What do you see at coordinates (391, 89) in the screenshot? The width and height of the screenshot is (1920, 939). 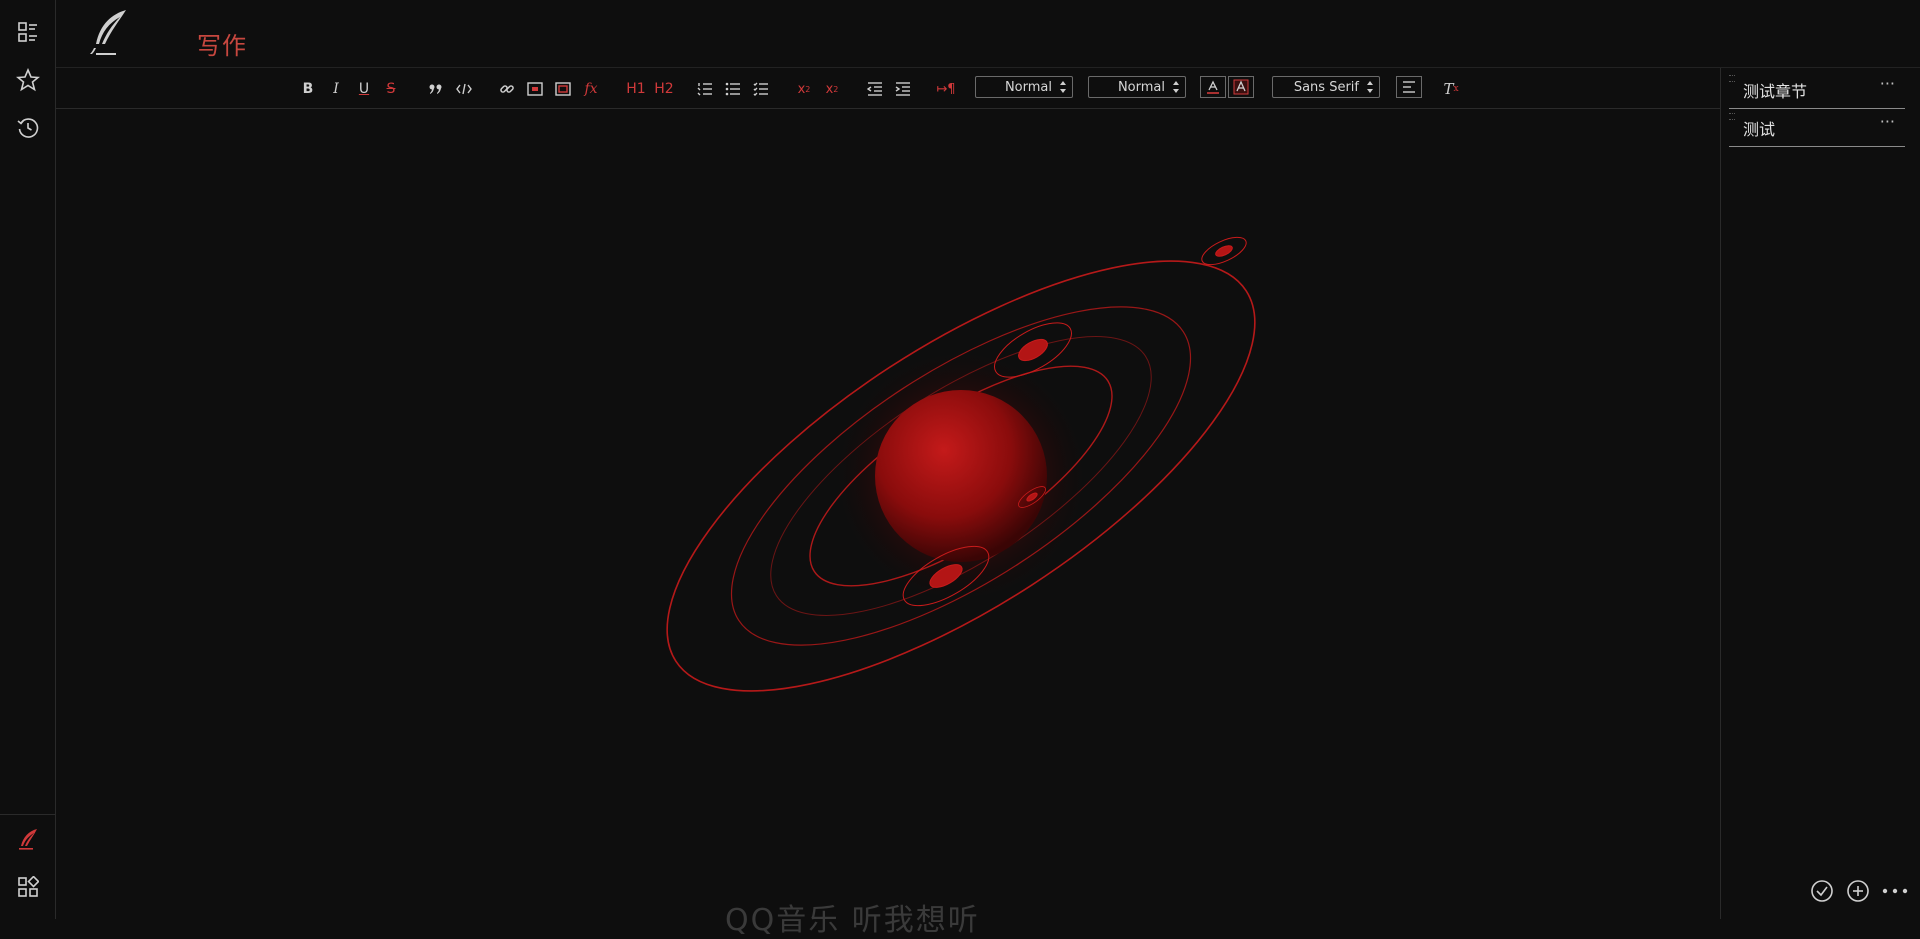 I see `strikethrough-button: S` at bounding box center [391, 89].